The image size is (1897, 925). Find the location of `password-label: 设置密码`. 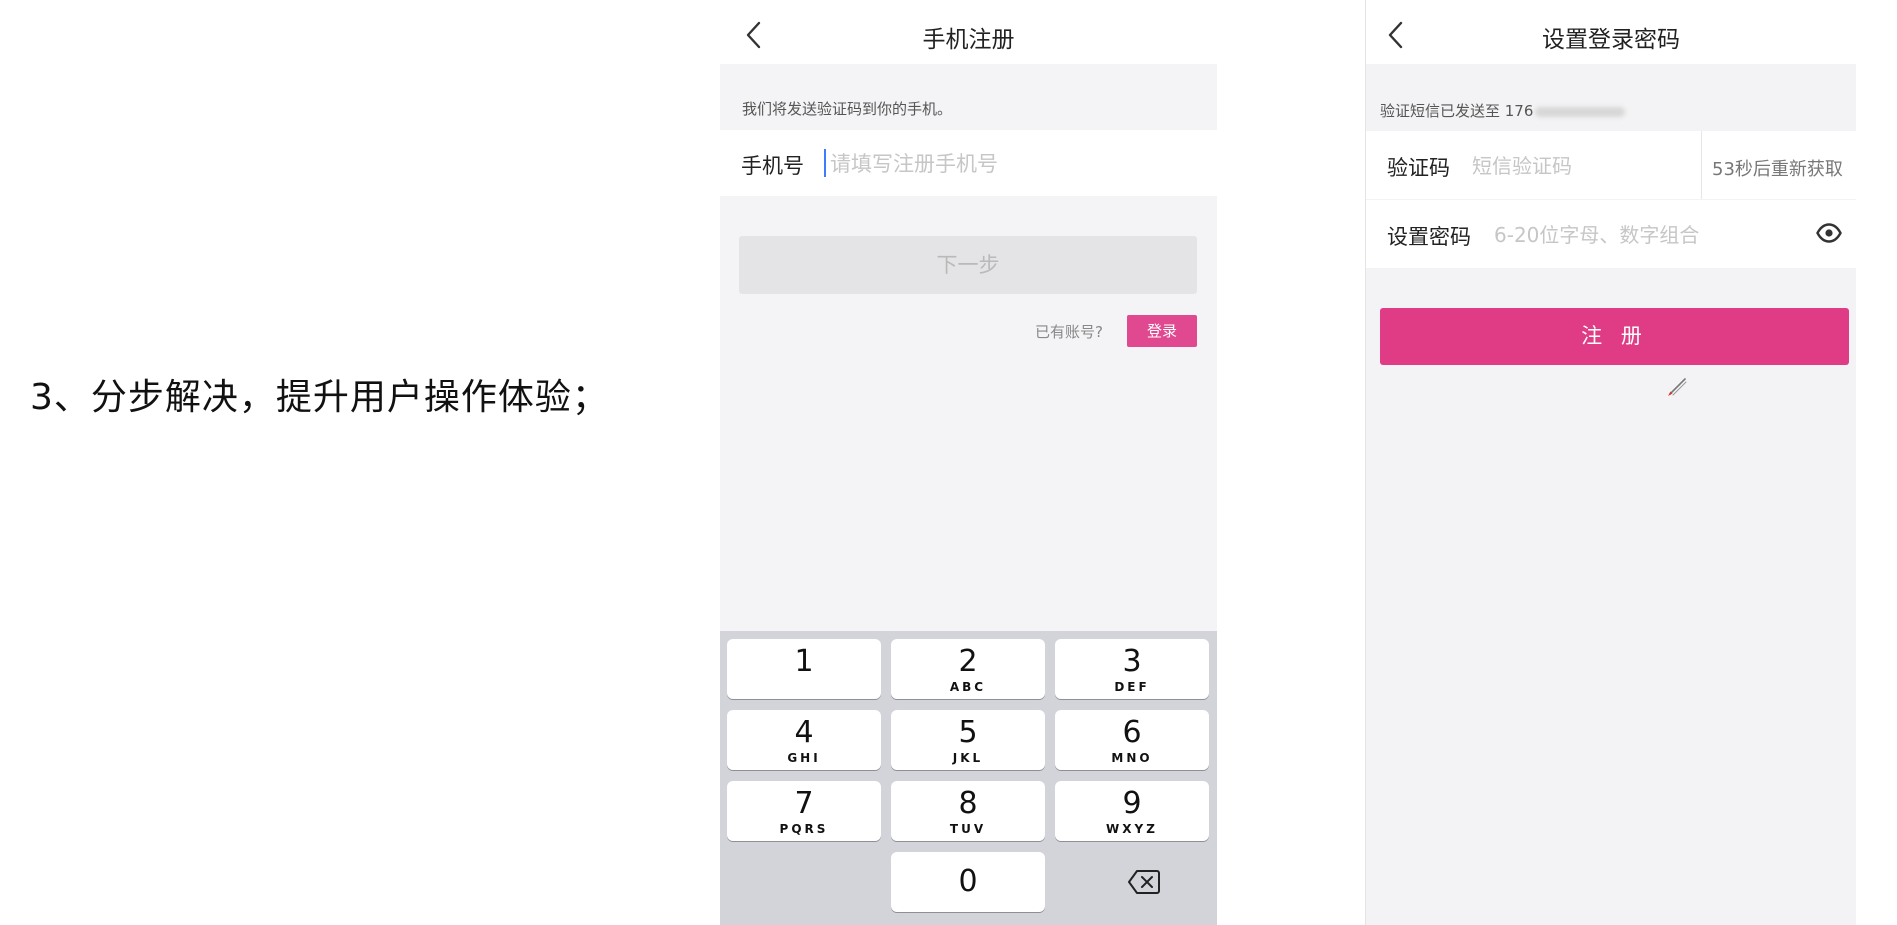

password-label: 设置密码 is located at coordinates (1429, 237).